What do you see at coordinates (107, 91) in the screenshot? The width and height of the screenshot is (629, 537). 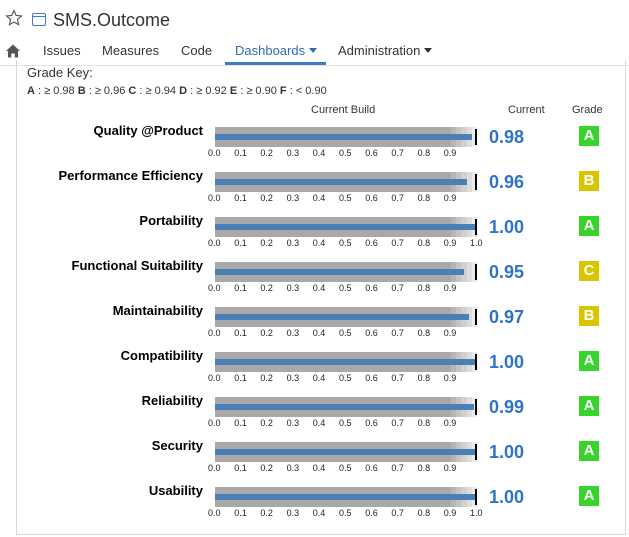 I see `grade-key-rule: : ≥ 0.96` at bounding box center [107, 91].